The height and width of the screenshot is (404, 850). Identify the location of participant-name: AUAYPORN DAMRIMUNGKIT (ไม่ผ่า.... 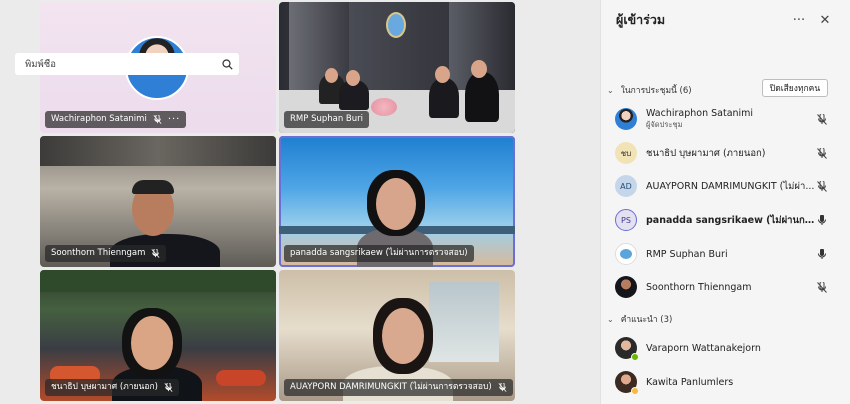
(730, 186).